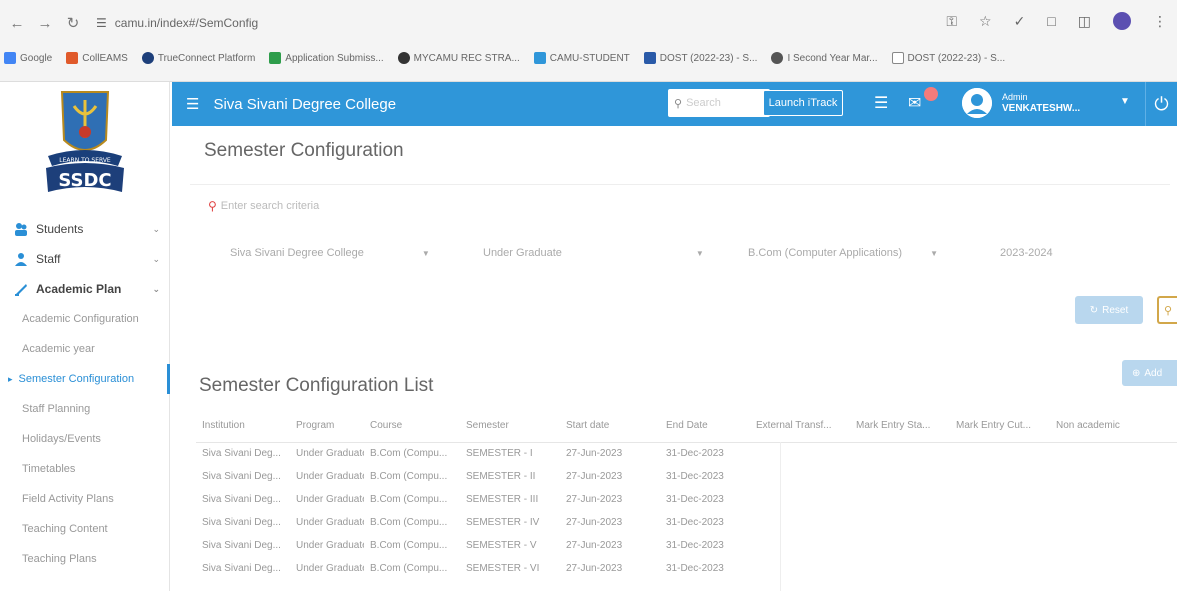 The height and width of the screenshot is (591, 1177). Describe the element at coordinates (593, 253) in the screenshot. I see `program-select: Under Graduate ▼` at that location.